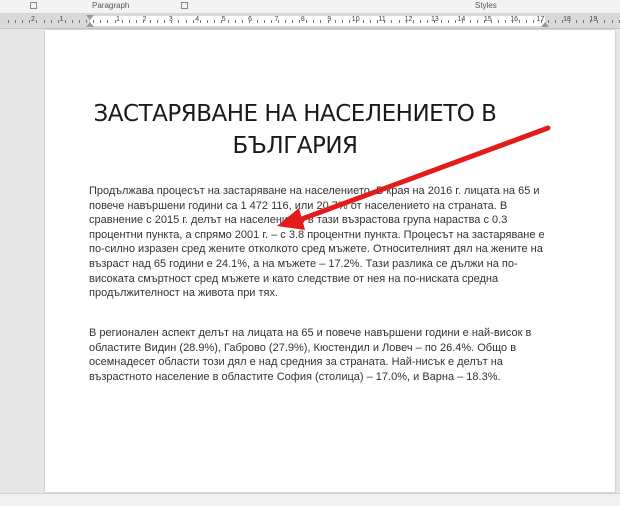 The image size is (620, 506). Describe the element at coordinates (310, 21) in the screenshot. I see `horizontal-ruler: 2112345678910111213141516171819` at that location.